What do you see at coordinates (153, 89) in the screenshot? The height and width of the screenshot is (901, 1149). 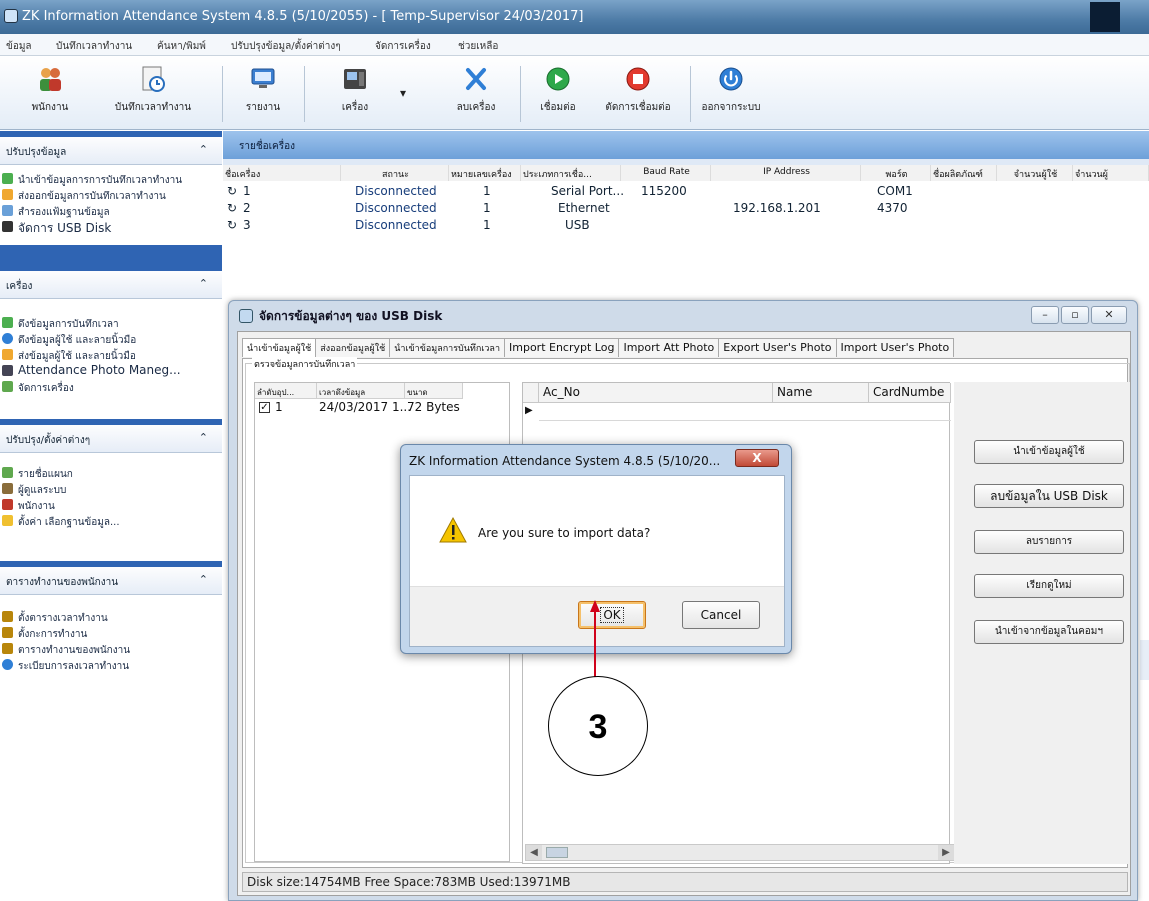 I see `toolbar-attendance-button: บันทึกเวลาทำงาน` at bounding box center [153, 89].